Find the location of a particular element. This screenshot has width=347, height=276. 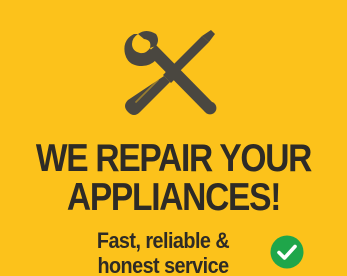

wrench-and-screwdriver-icon is located at coordinates (174, 74).